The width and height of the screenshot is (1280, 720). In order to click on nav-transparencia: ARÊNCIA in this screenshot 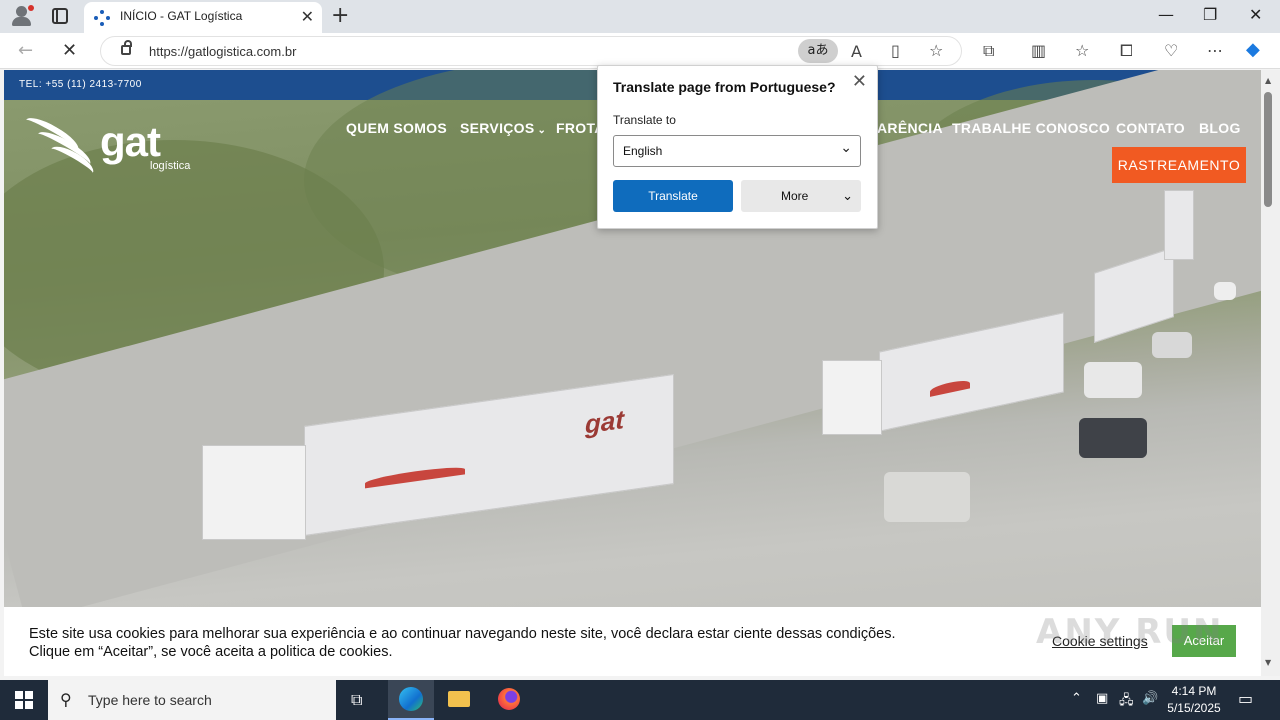, I will do `click(910, 128)`.